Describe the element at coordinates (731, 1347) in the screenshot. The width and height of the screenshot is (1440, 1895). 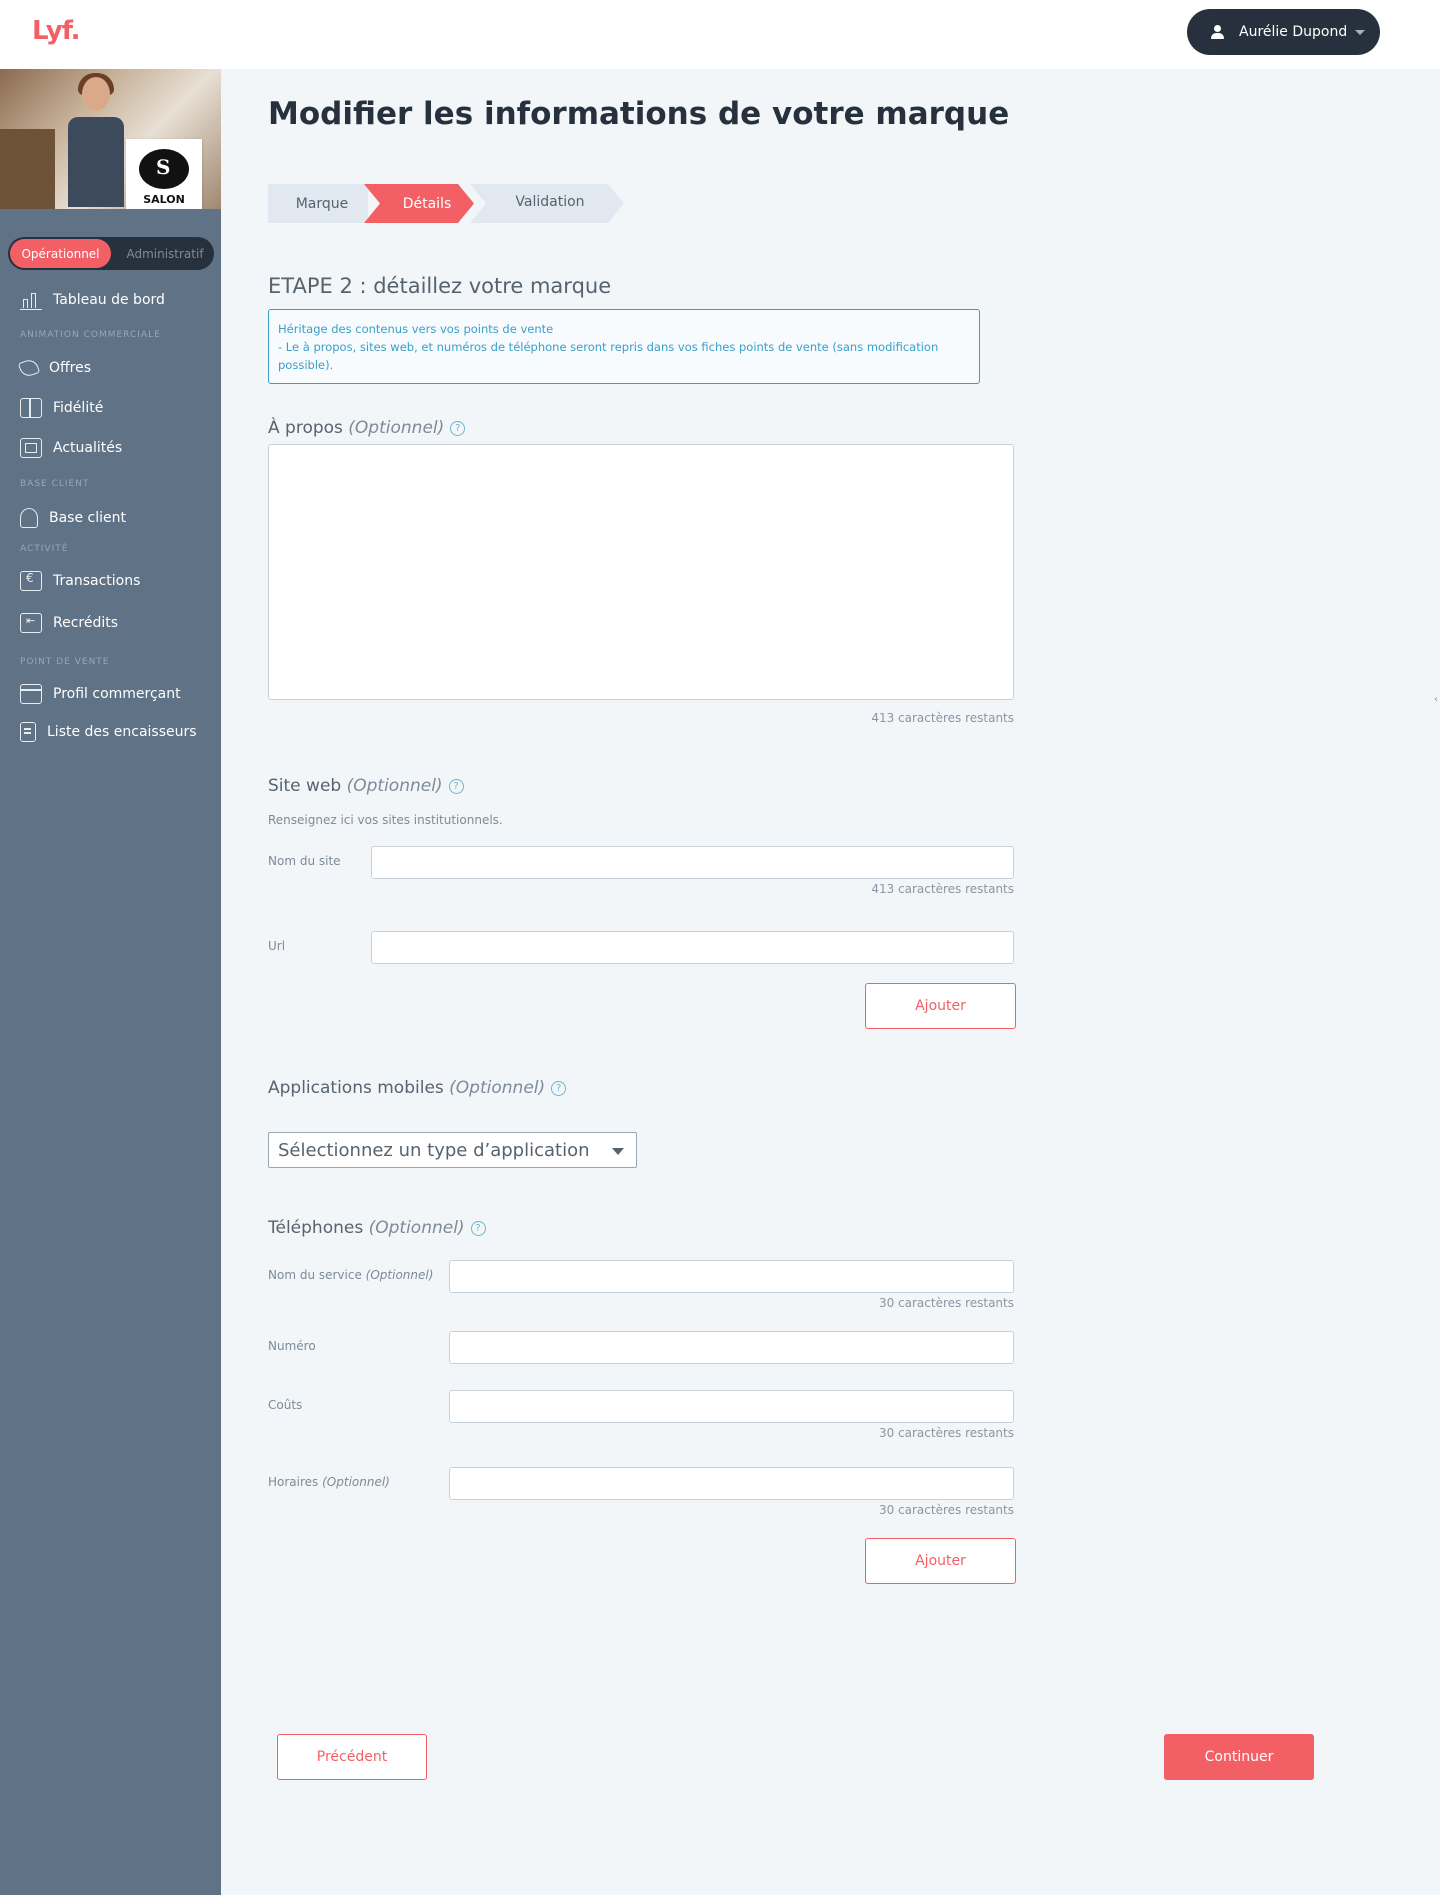
I see `number-input` at that location.